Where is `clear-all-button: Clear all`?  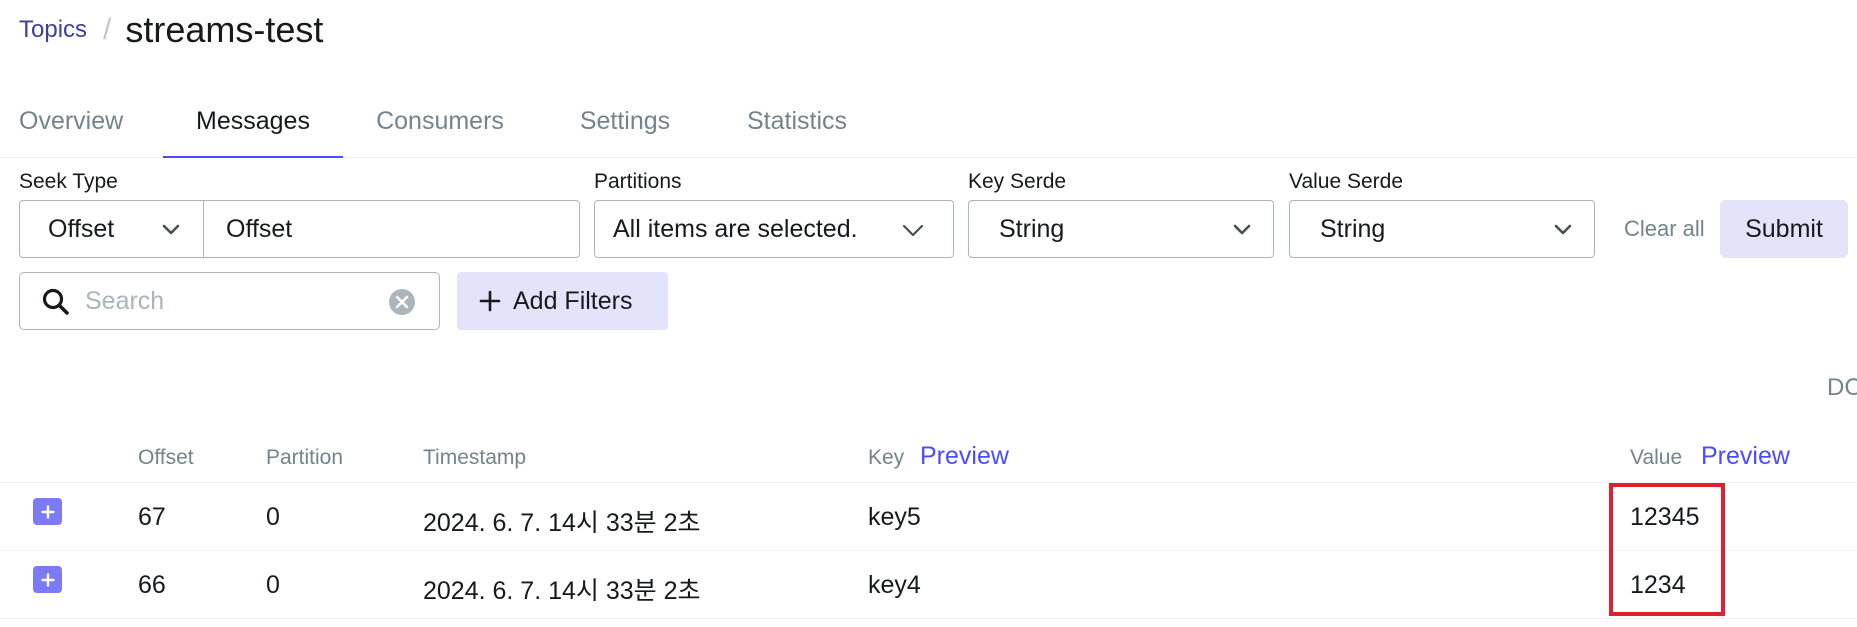 clear-all-button: Clear all is located at coordinates (1664, 229).